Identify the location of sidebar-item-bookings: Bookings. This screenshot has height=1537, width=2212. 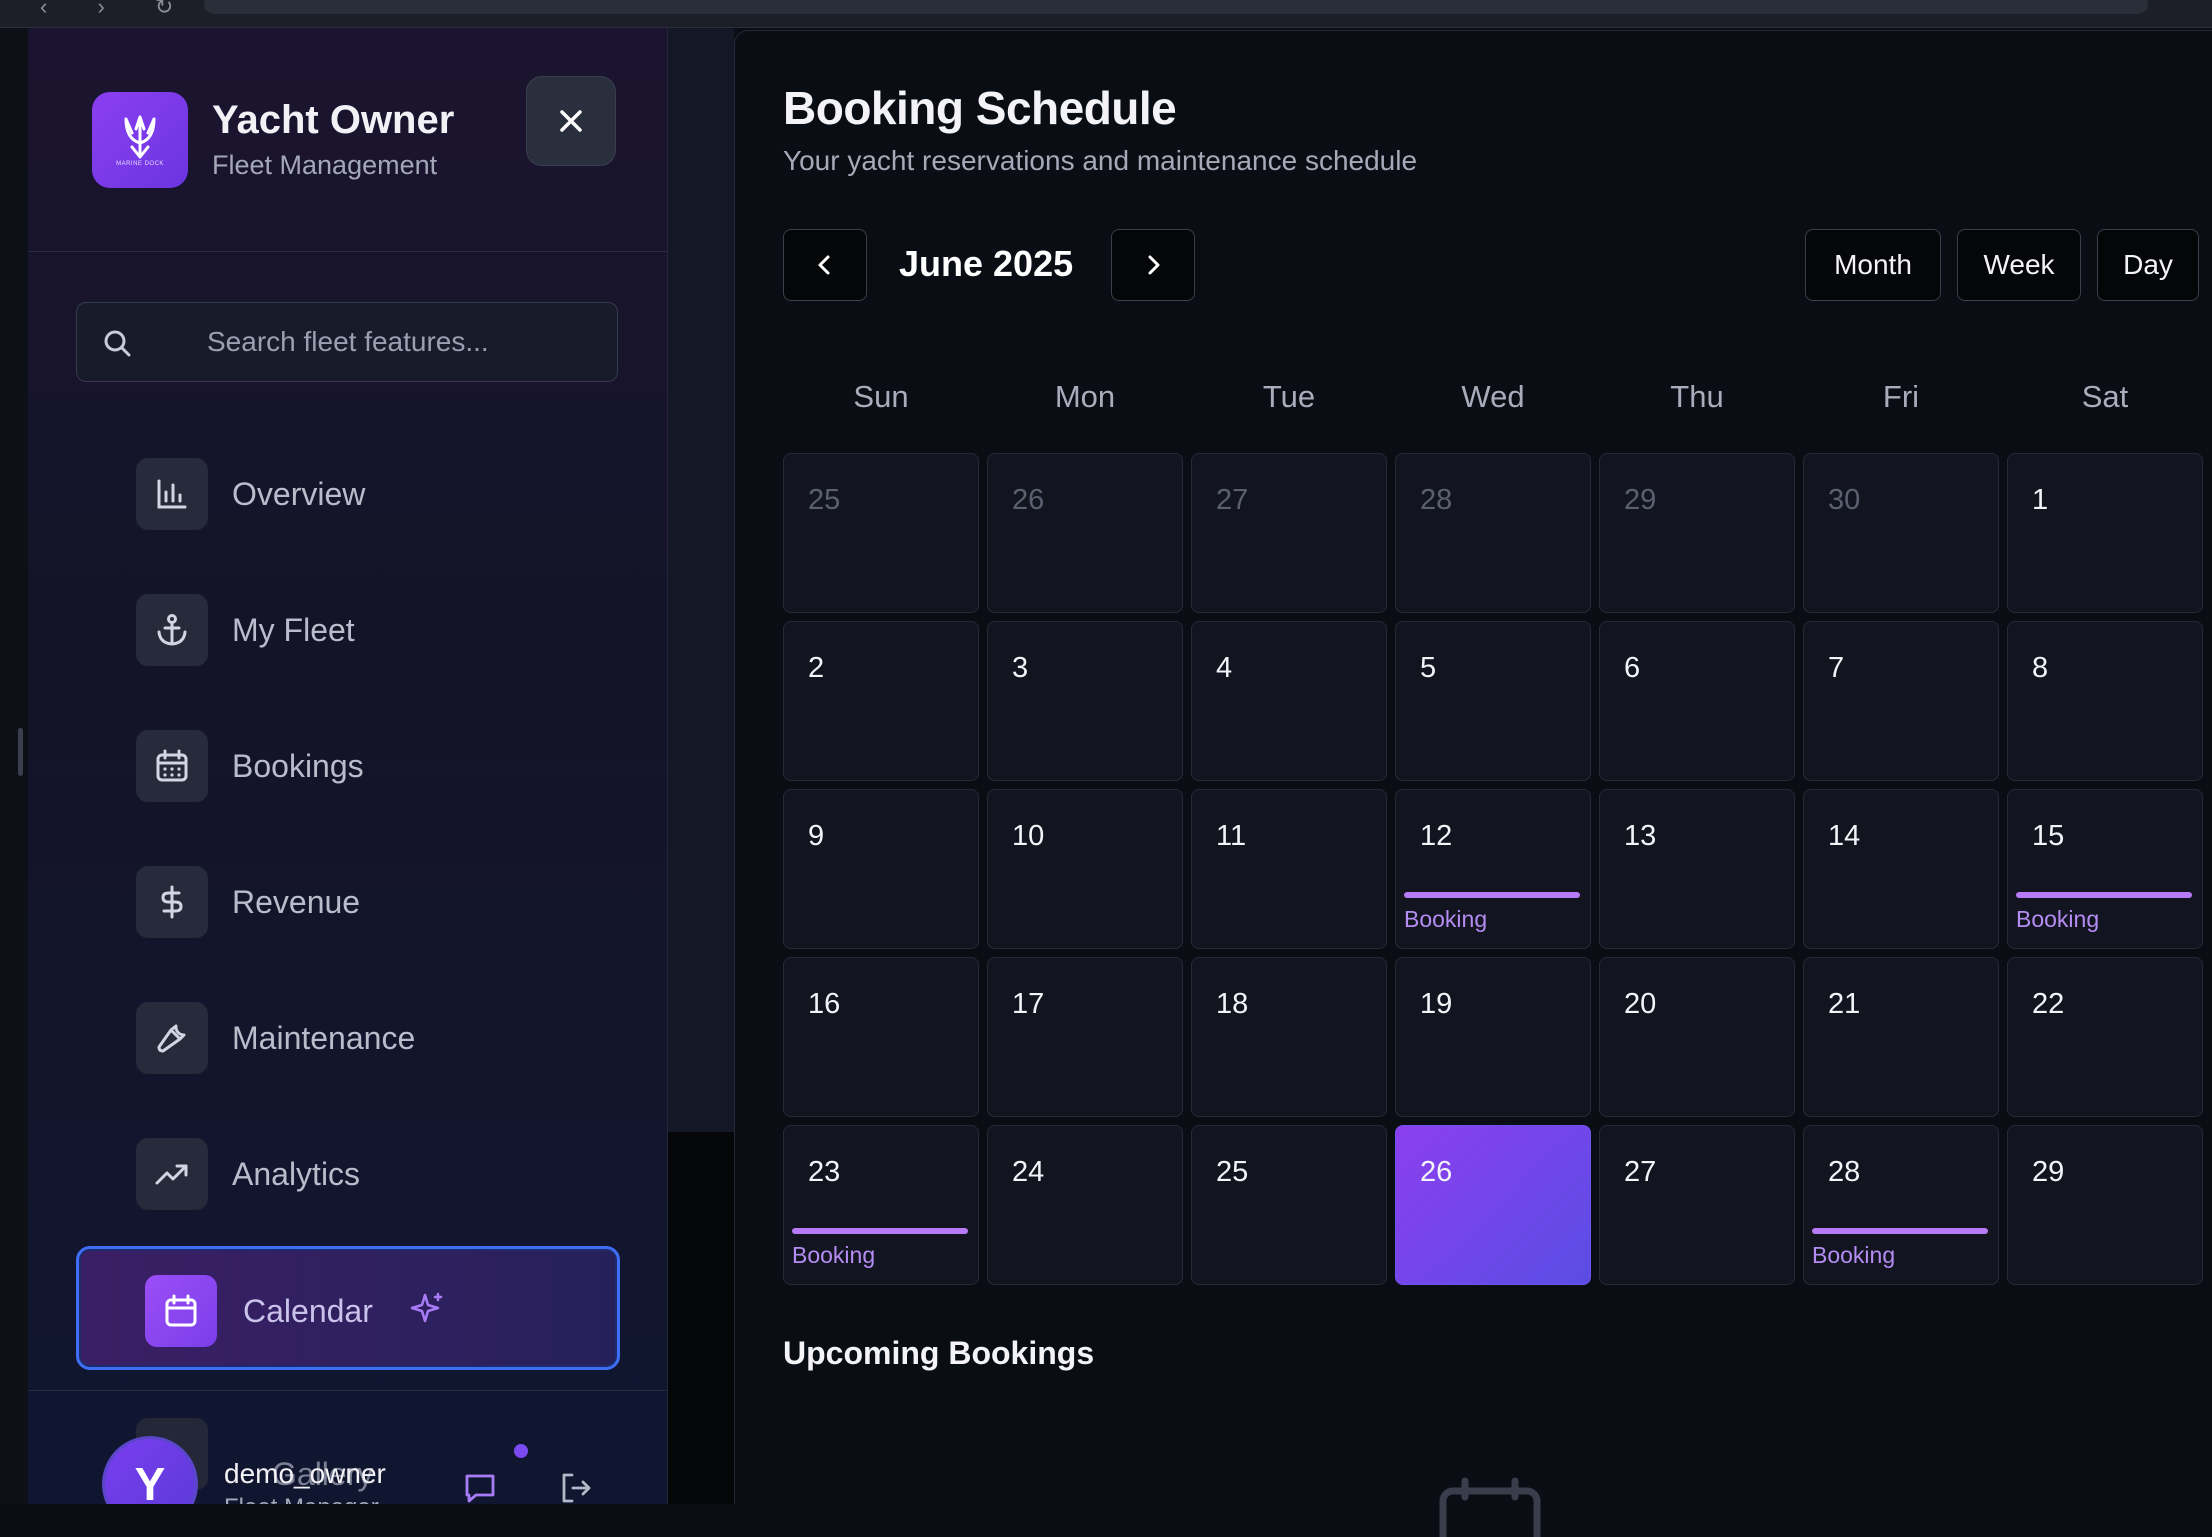
(348, 766).